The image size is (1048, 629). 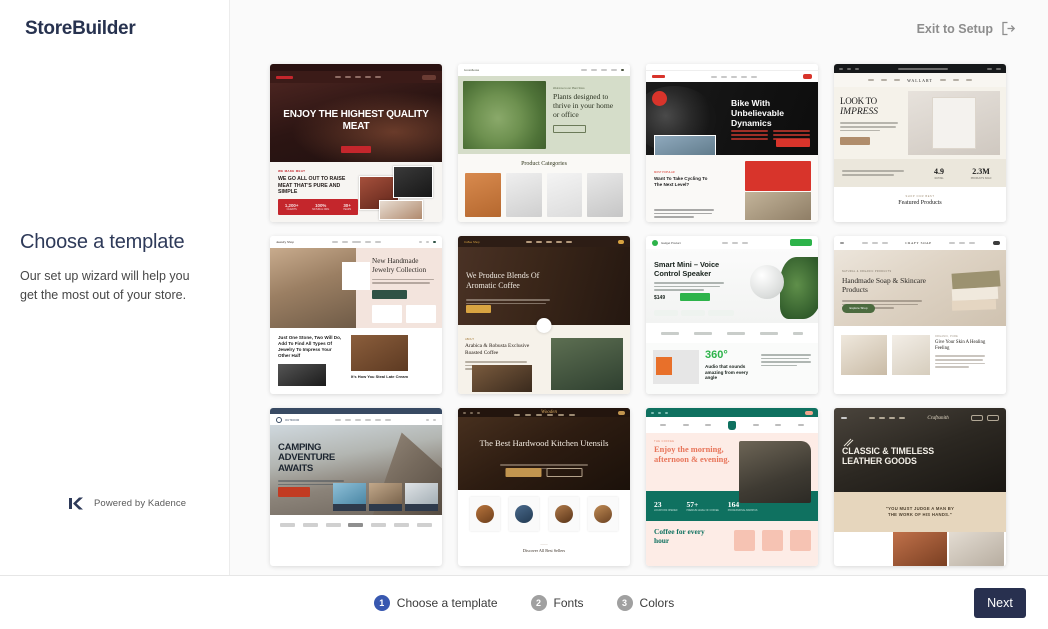 What do you see at coordinates (867, 271) in the screenshot?
I see `tile-kicker: NATURAL & ORGANIC PRODUCTS` at bounding box center [867, 271].